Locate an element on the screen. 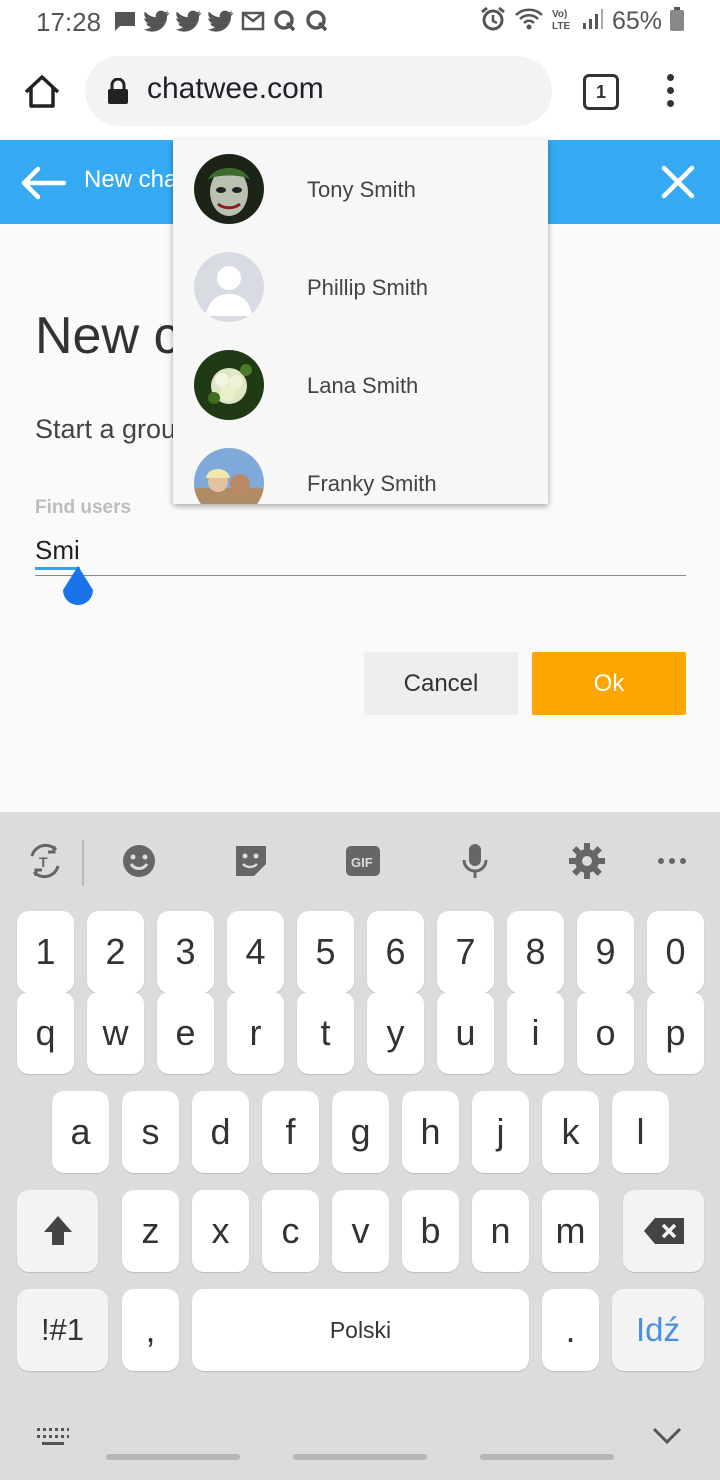 Image resolution: width=720 pixels, height=1480 pixels. suggestion-item: Tony Smith is located at coordinates (360, 189).